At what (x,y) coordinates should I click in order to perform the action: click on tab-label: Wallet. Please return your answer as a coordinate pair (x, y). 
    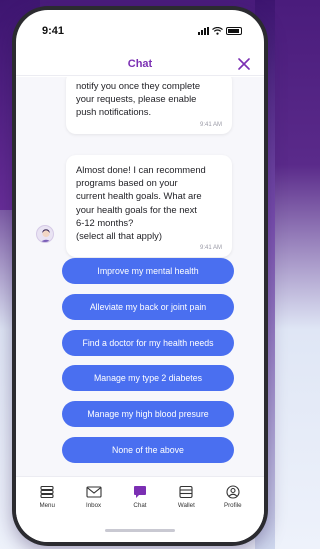
    Looking at the image, I should click on (186, 505).